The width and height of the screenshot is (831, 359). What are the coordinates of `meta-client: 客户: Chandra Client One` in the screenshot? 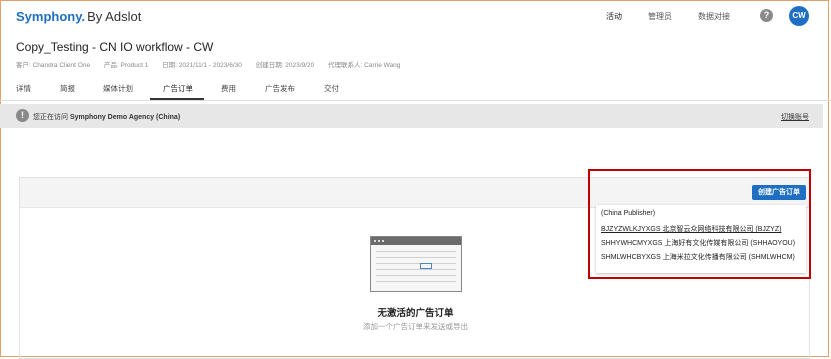 It's located at (53, 65).